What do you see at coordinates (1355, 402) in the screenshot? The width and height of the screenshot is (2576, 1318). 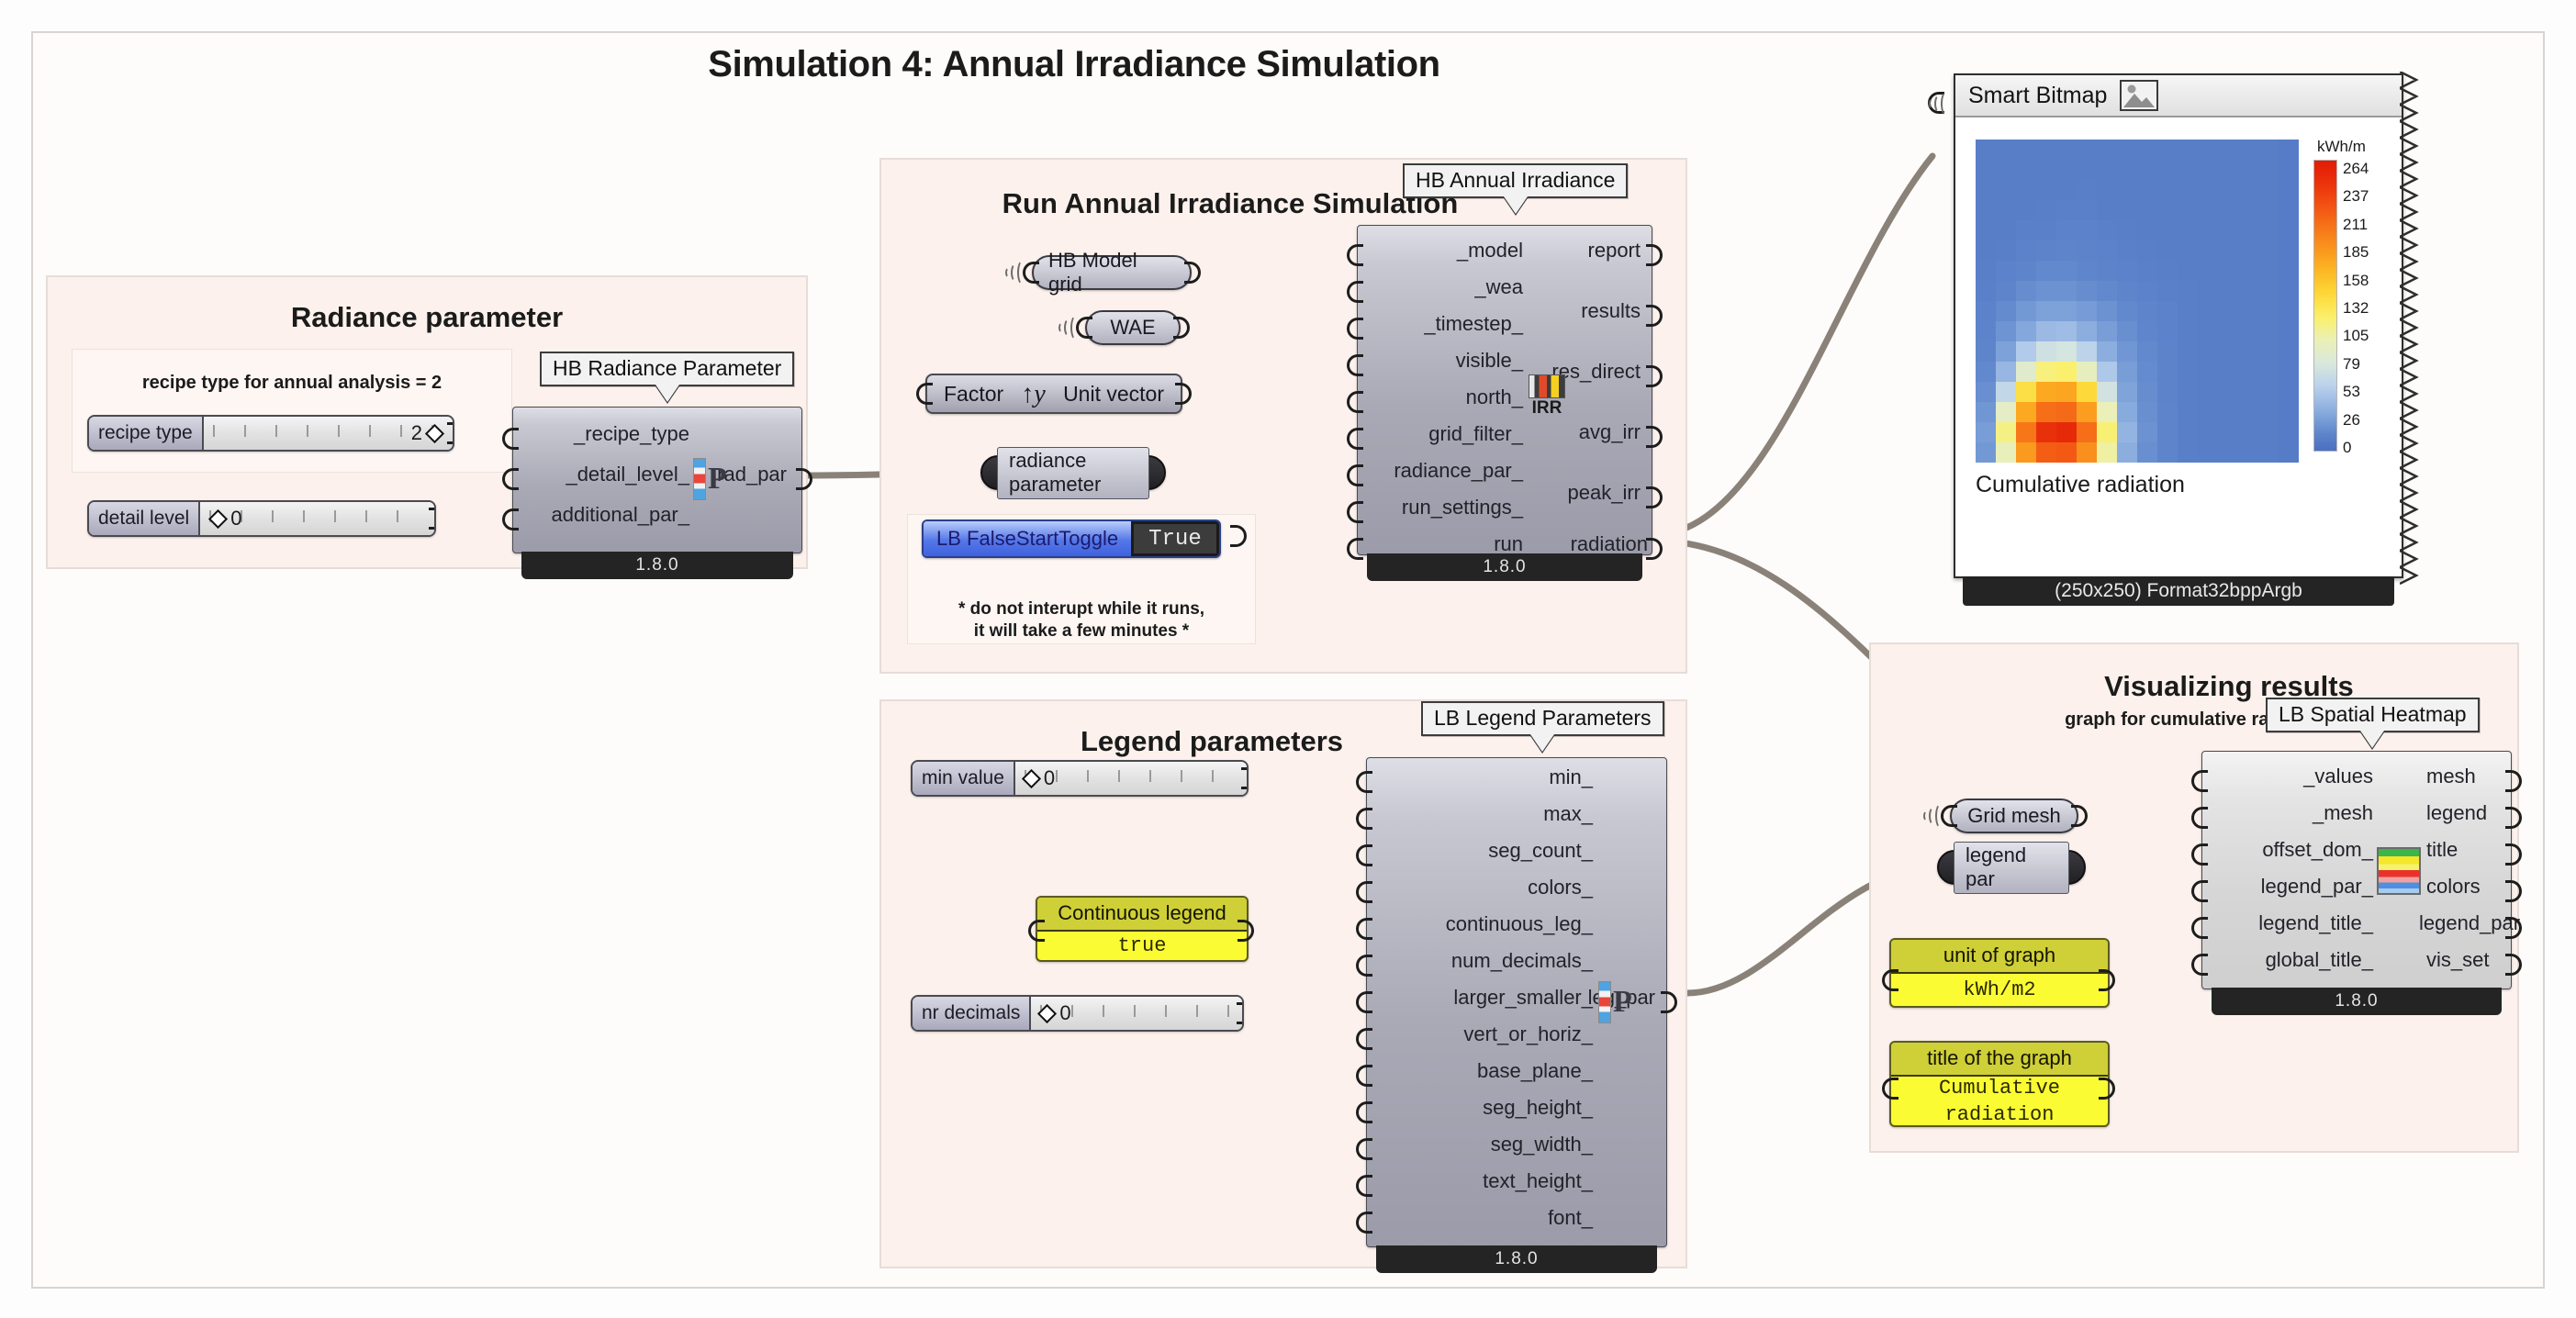 I see `nub-in-north` at bounding box center [1355, 402].